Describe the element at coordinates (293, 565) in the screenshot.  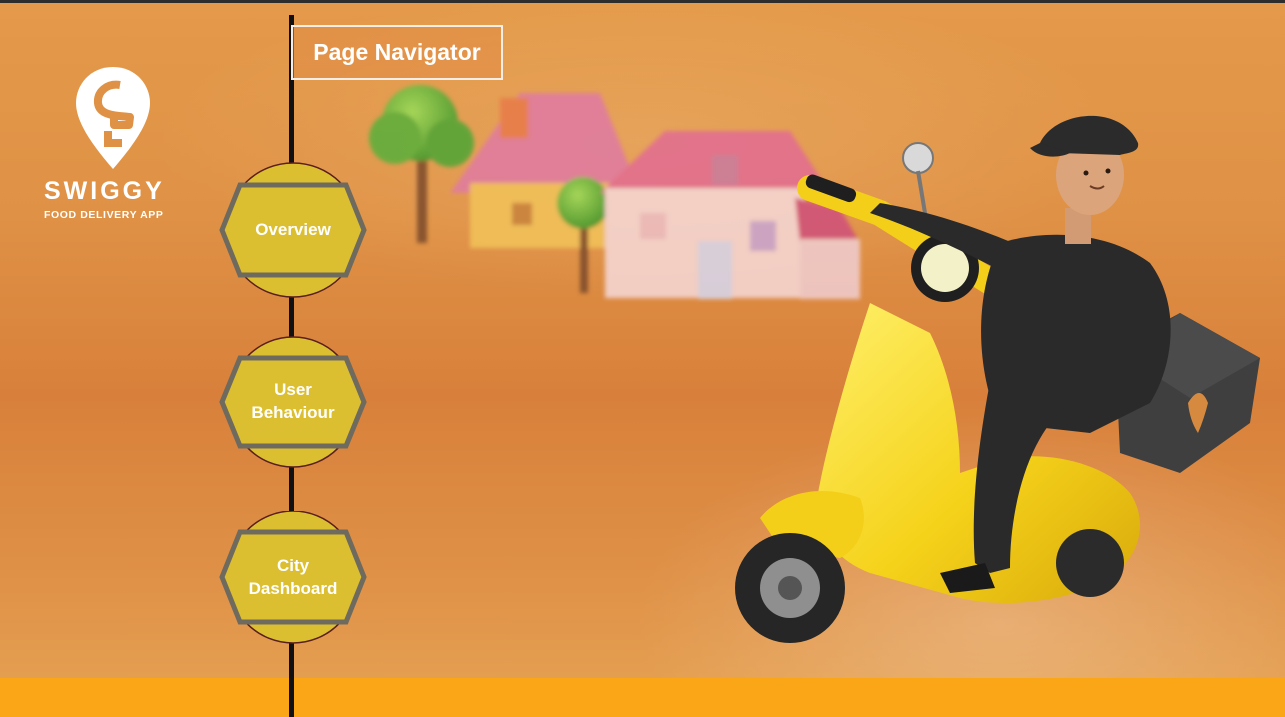
I see `nav-label-line: City` at that location.